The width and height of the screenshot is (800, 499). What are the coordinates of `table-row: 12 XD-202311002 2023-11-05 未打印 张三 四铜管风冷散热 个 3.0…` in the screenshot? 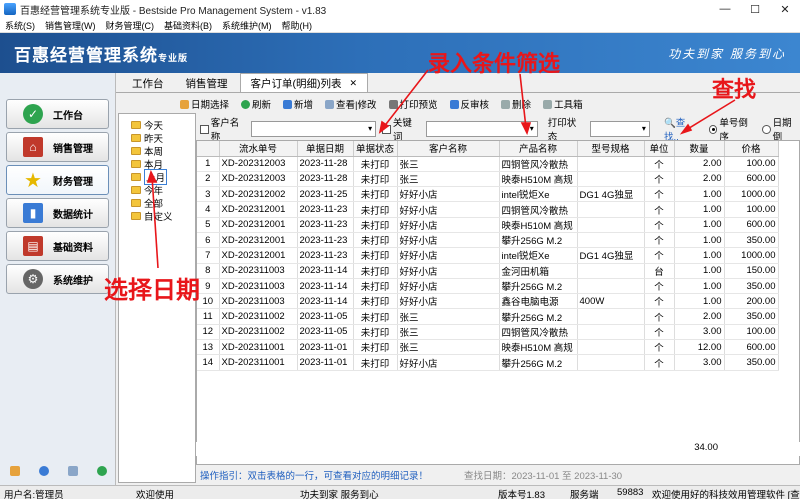 It's located at (488, 332).